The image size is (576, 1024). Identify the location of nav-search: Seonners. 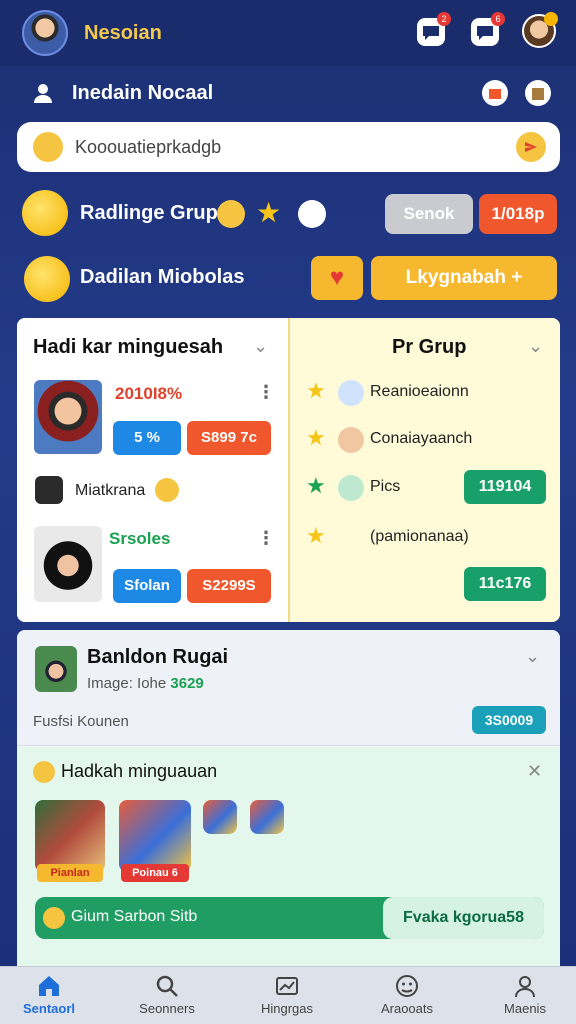
(167, 995).